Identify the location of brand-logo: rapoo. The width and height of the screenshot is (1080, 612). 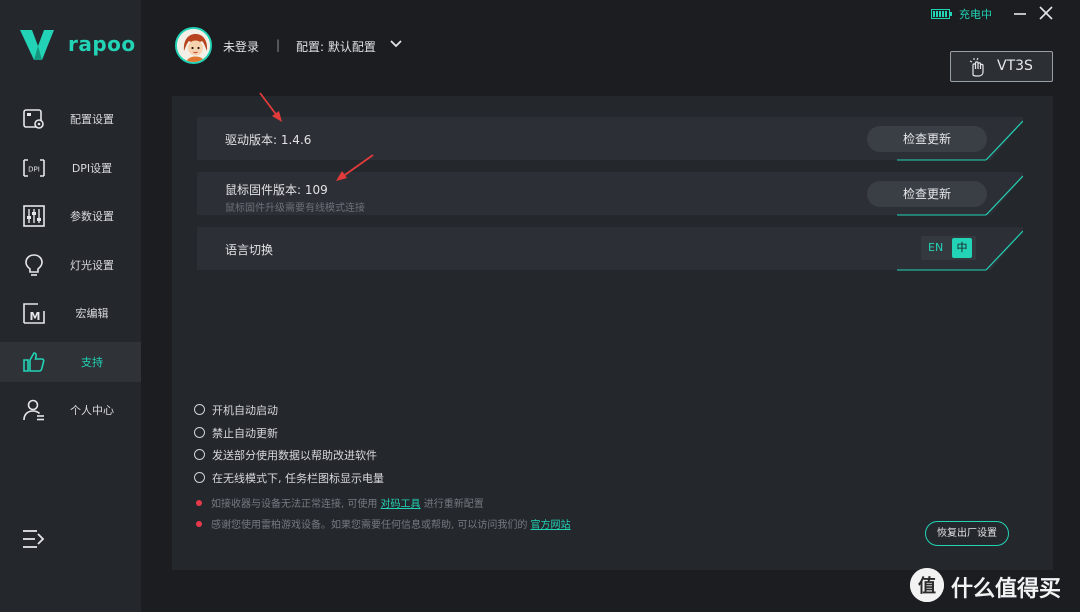
(77, 45).